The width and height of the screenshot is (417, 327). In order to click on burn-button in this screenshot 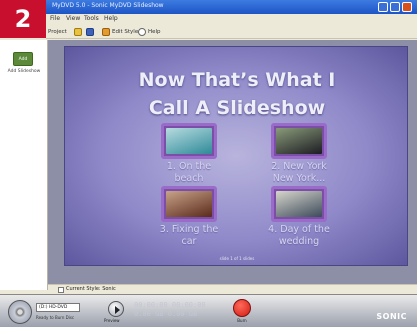, I will do `click(242, 308)`.